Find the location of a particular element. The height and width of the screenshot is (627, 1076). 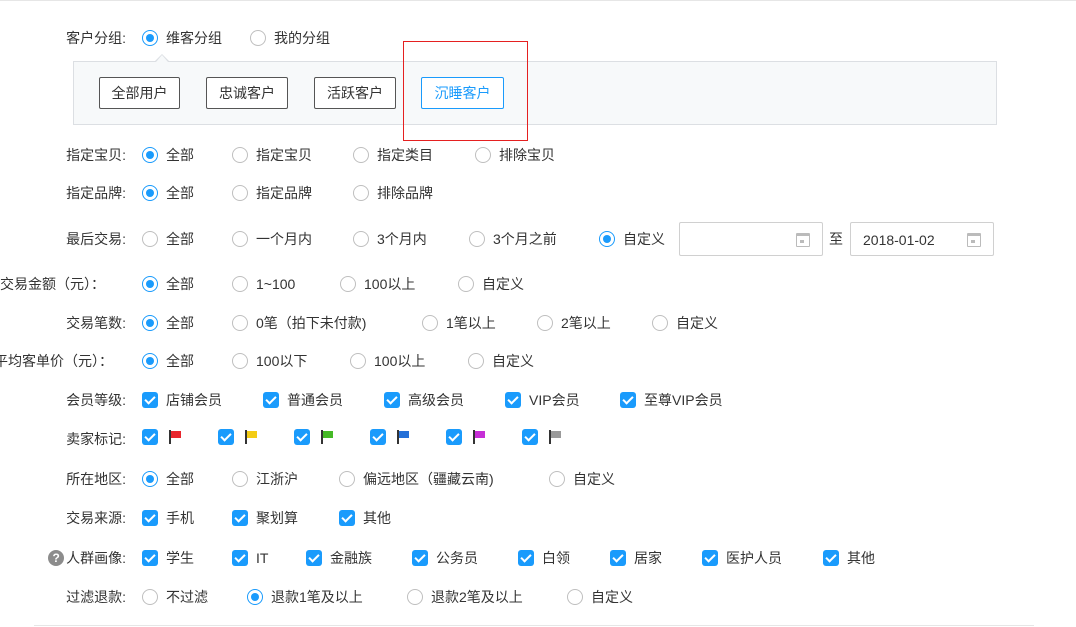

radio-item-all: 全部 is located at coordinates (168, 155).